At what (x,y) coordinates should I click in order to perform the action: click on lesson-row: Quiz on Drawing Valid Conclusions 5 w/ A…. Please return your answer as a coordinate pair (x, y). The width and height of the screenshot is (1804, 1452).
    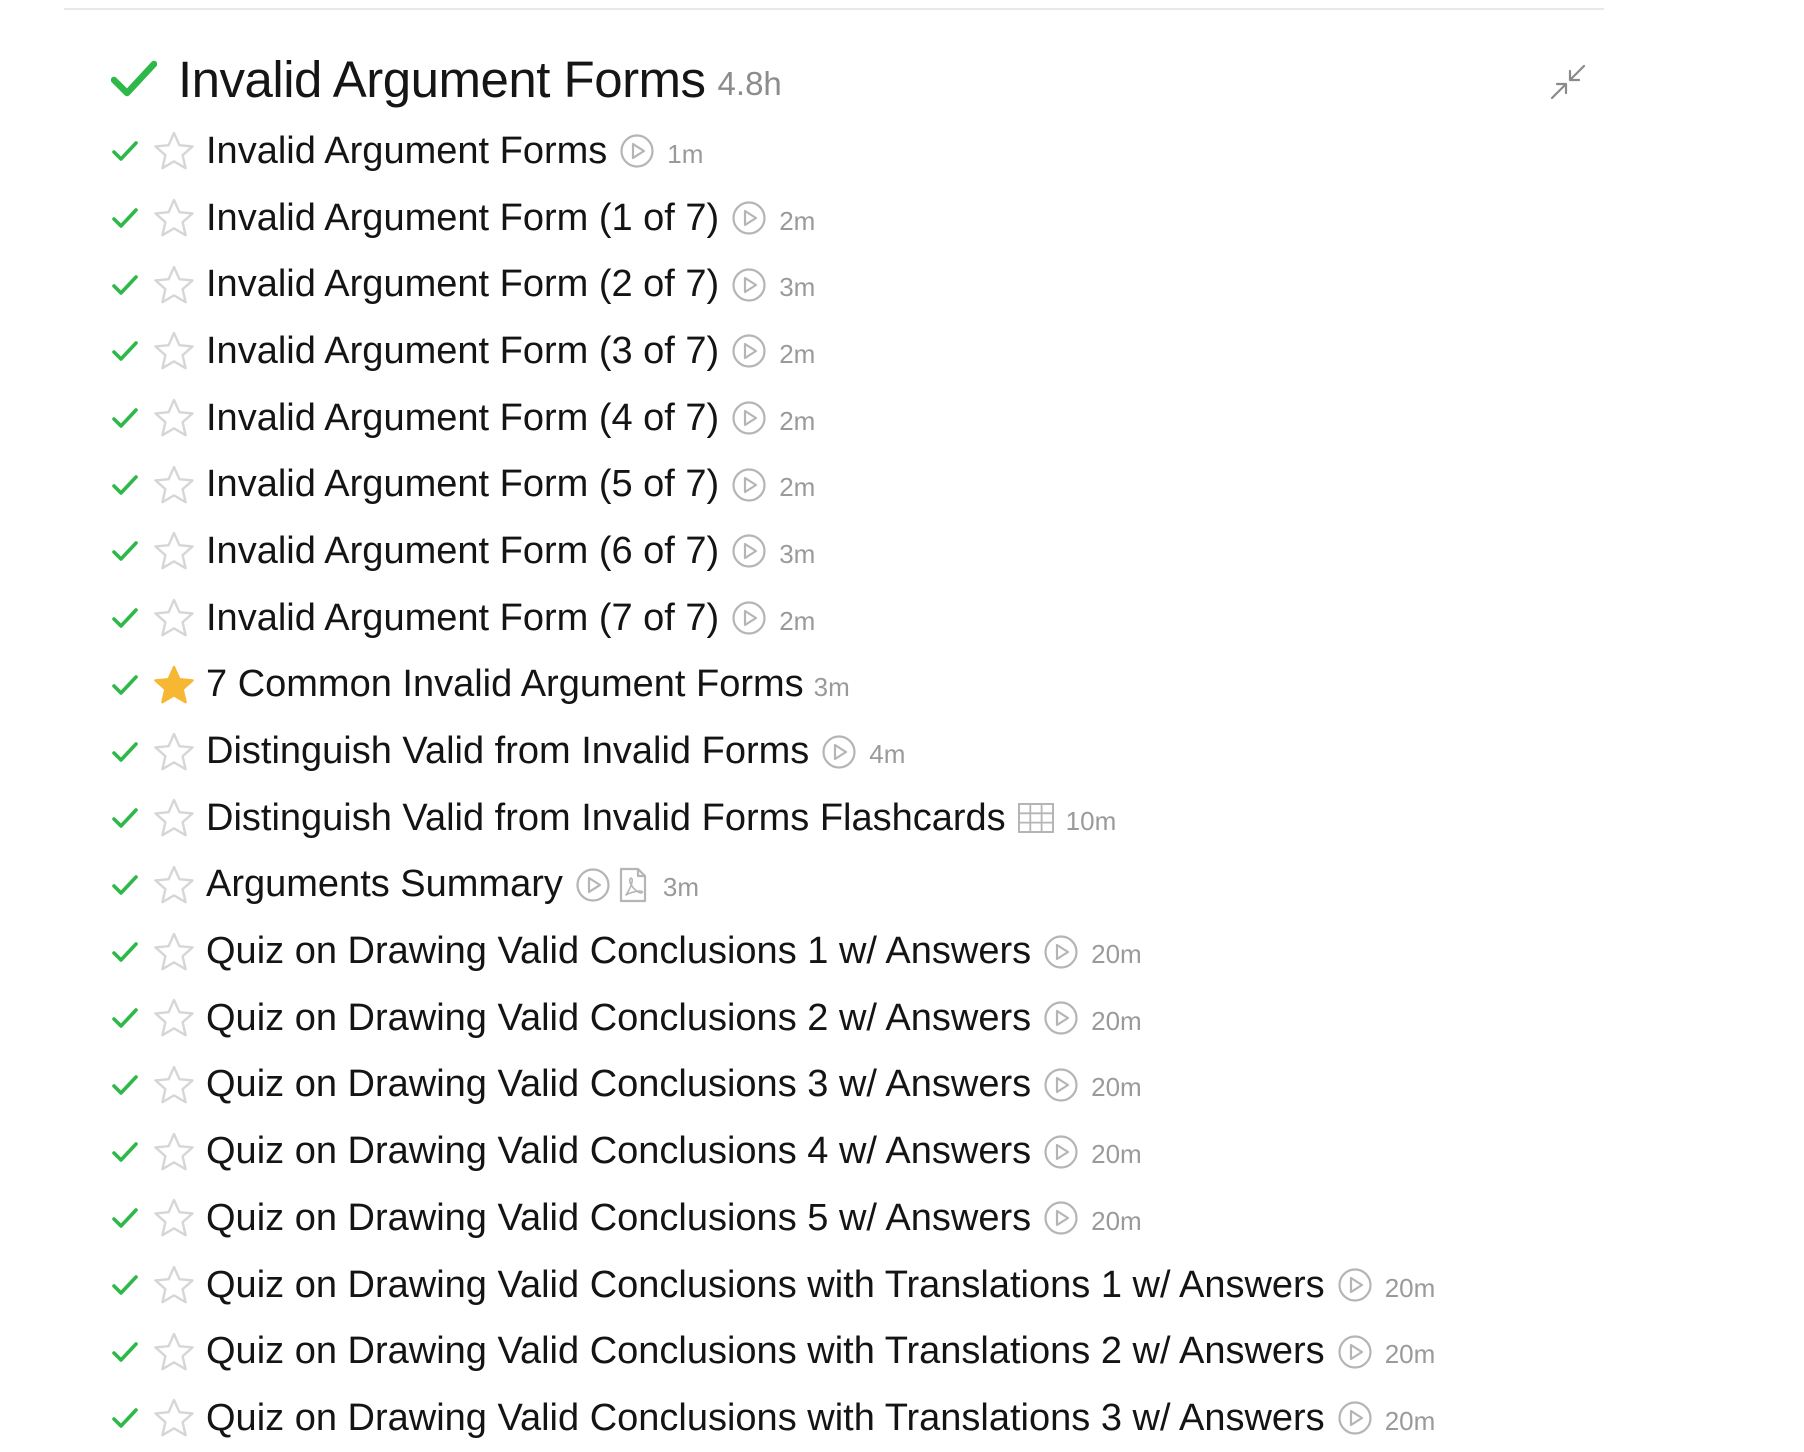
    Looking at the image, I should click on (850, 1218).